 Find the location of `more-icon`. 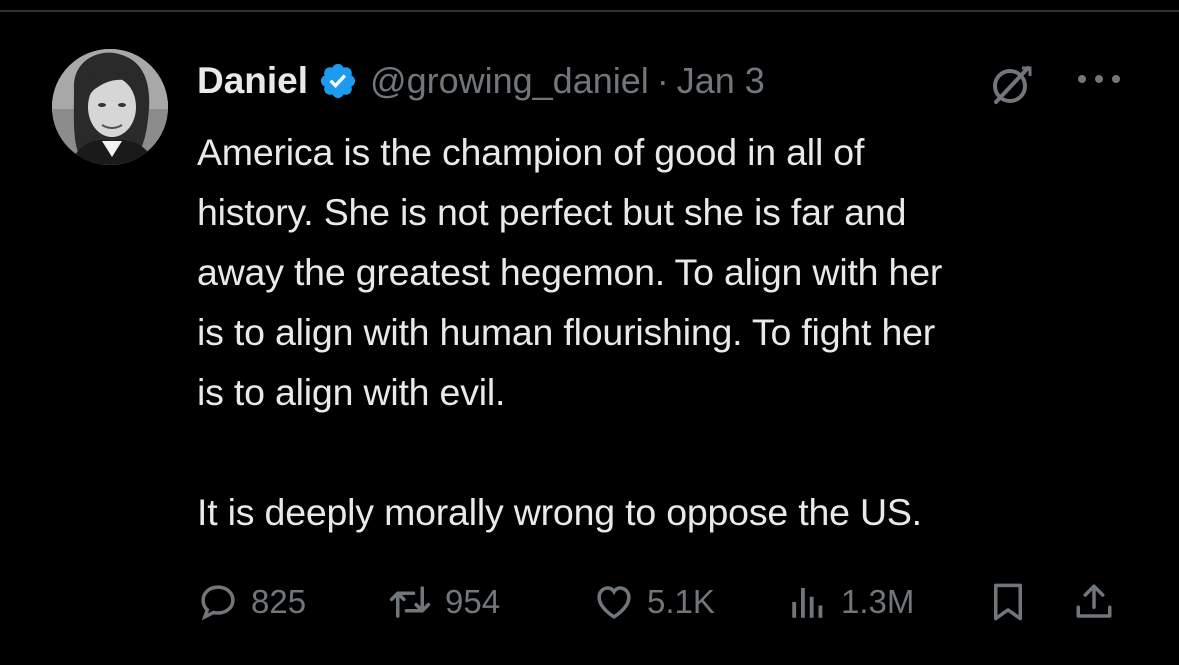

more-icon is located at coordinates (1099, 79).